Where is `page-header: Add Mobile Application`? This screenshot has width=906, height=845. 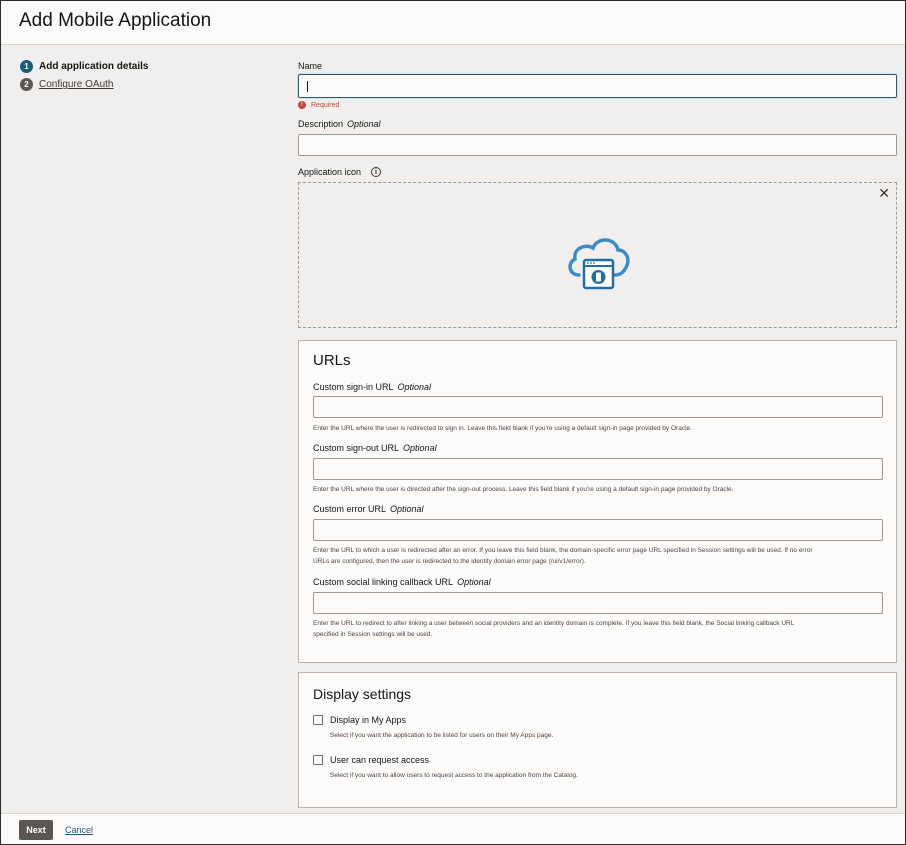 page-header: Add Mobile Application is located at coordinates (453, 23).